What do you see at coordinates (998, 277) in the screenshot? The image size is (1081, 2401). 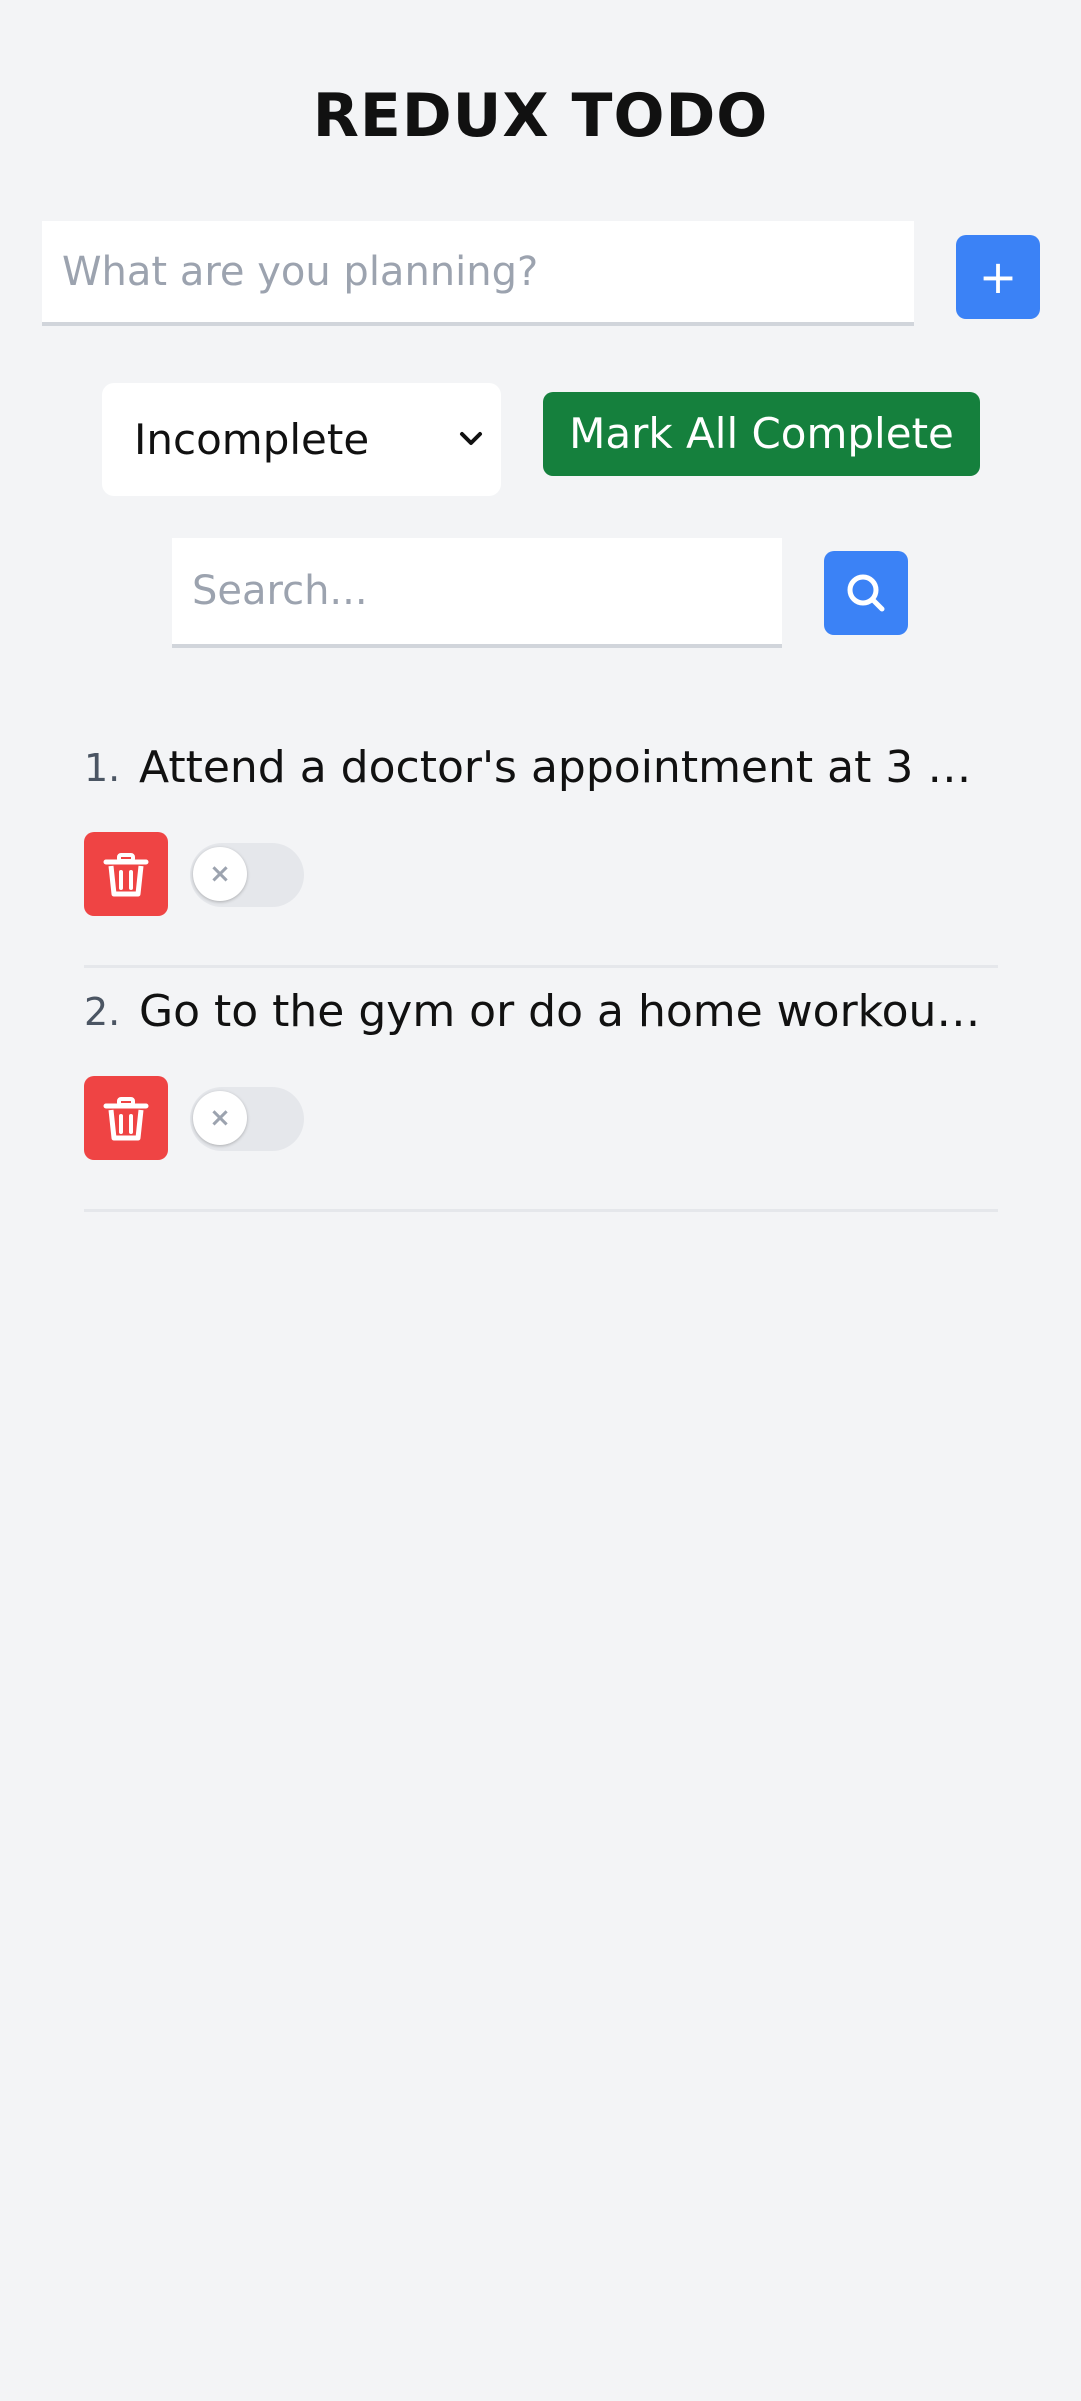 I see `add-todo-button: +` at bounding box center [998, 277].